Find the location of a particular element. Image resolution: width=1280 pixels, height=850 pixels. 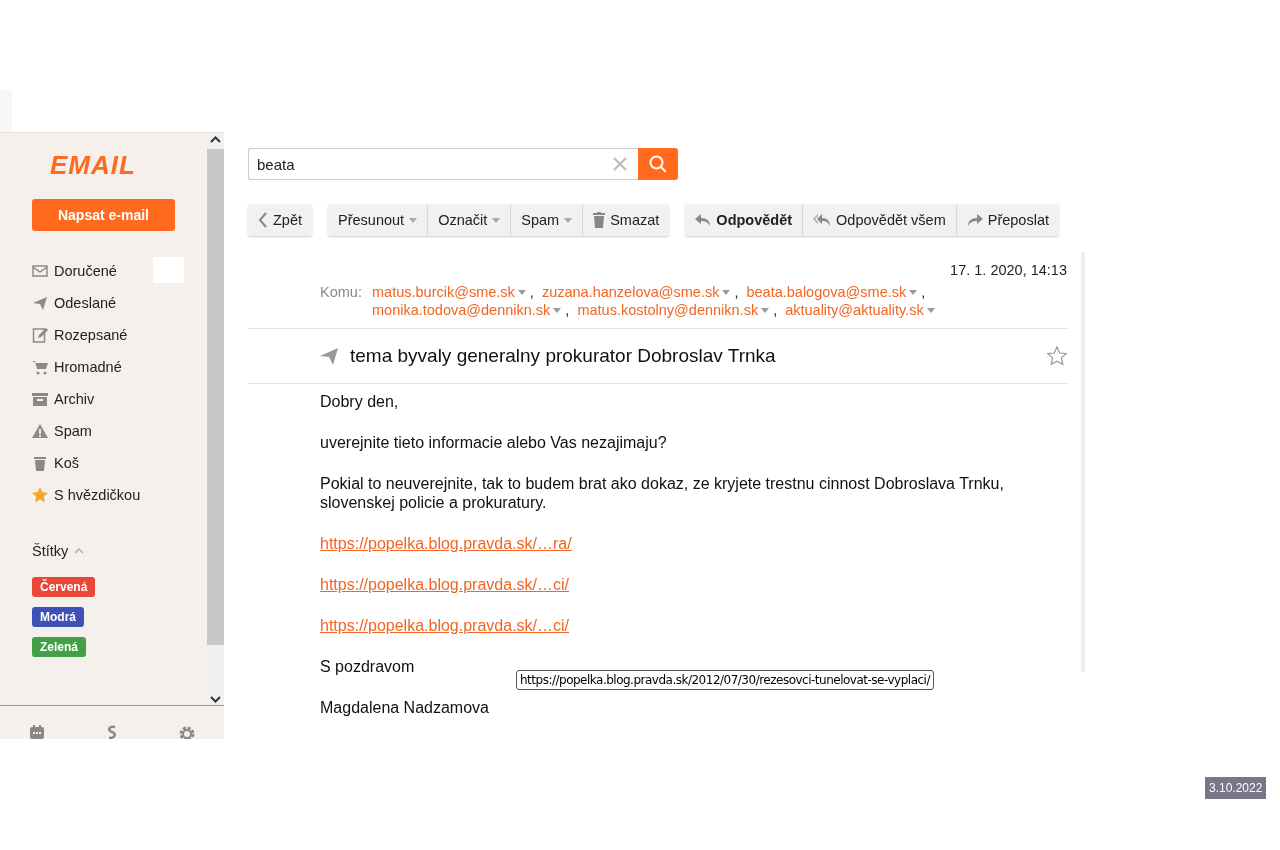

toolbar-button: Spam is located at coordinates (546, 220).